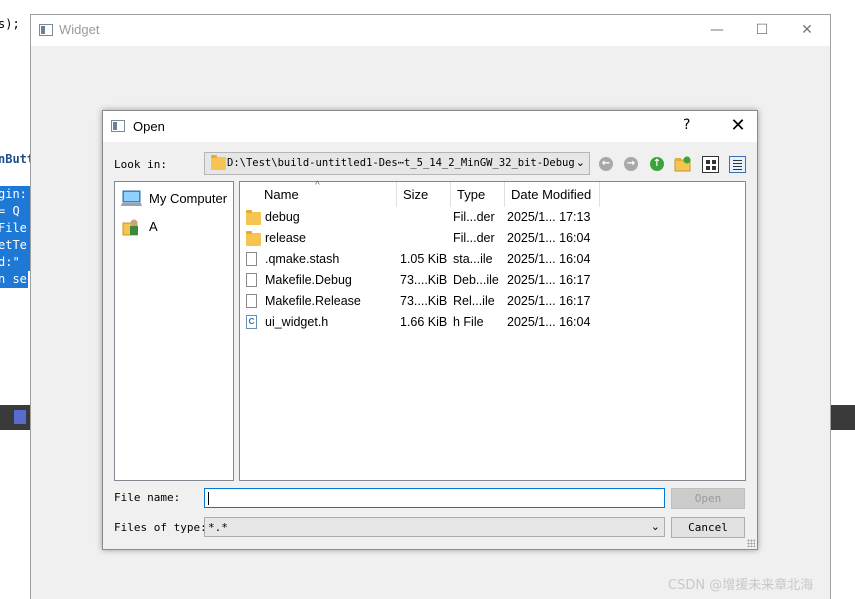 The width and height of the screenshot is (855, 599). I want to click on file-name: Makefile.Release, so click(313, 301).